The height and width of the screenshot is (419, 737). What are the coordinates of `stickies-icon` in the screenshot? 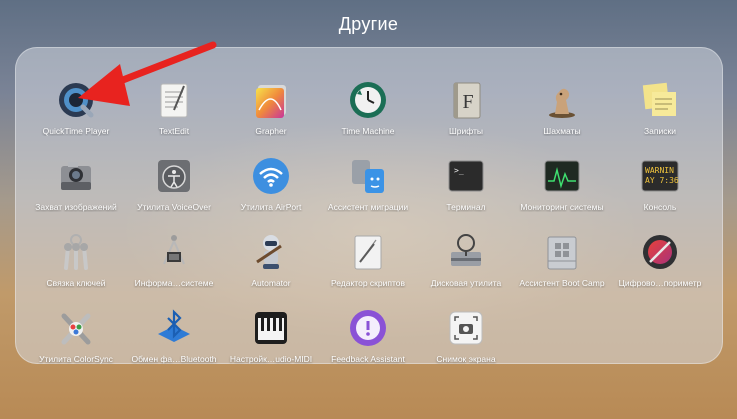 It's located at (659, 99).